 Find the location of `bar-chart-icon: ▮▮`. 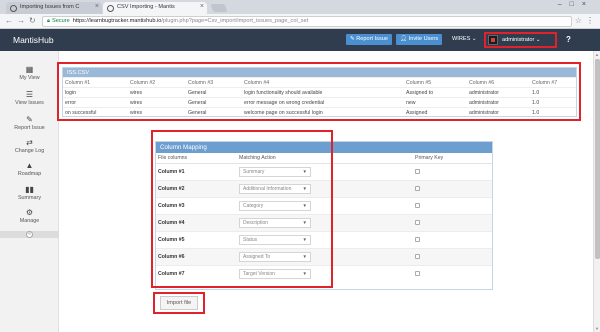

bar-chart-icon: ▮▮ is located at coordinates (29, 189).